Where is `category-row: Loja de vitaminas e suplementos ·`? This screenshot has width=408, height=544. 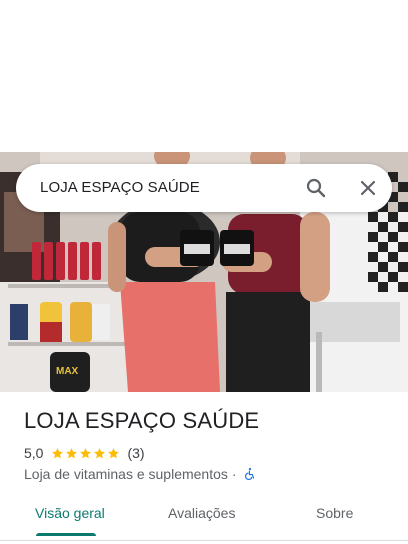
category-row: Loja de vitaminas e suplementos · is located at coordinates (140, 474).